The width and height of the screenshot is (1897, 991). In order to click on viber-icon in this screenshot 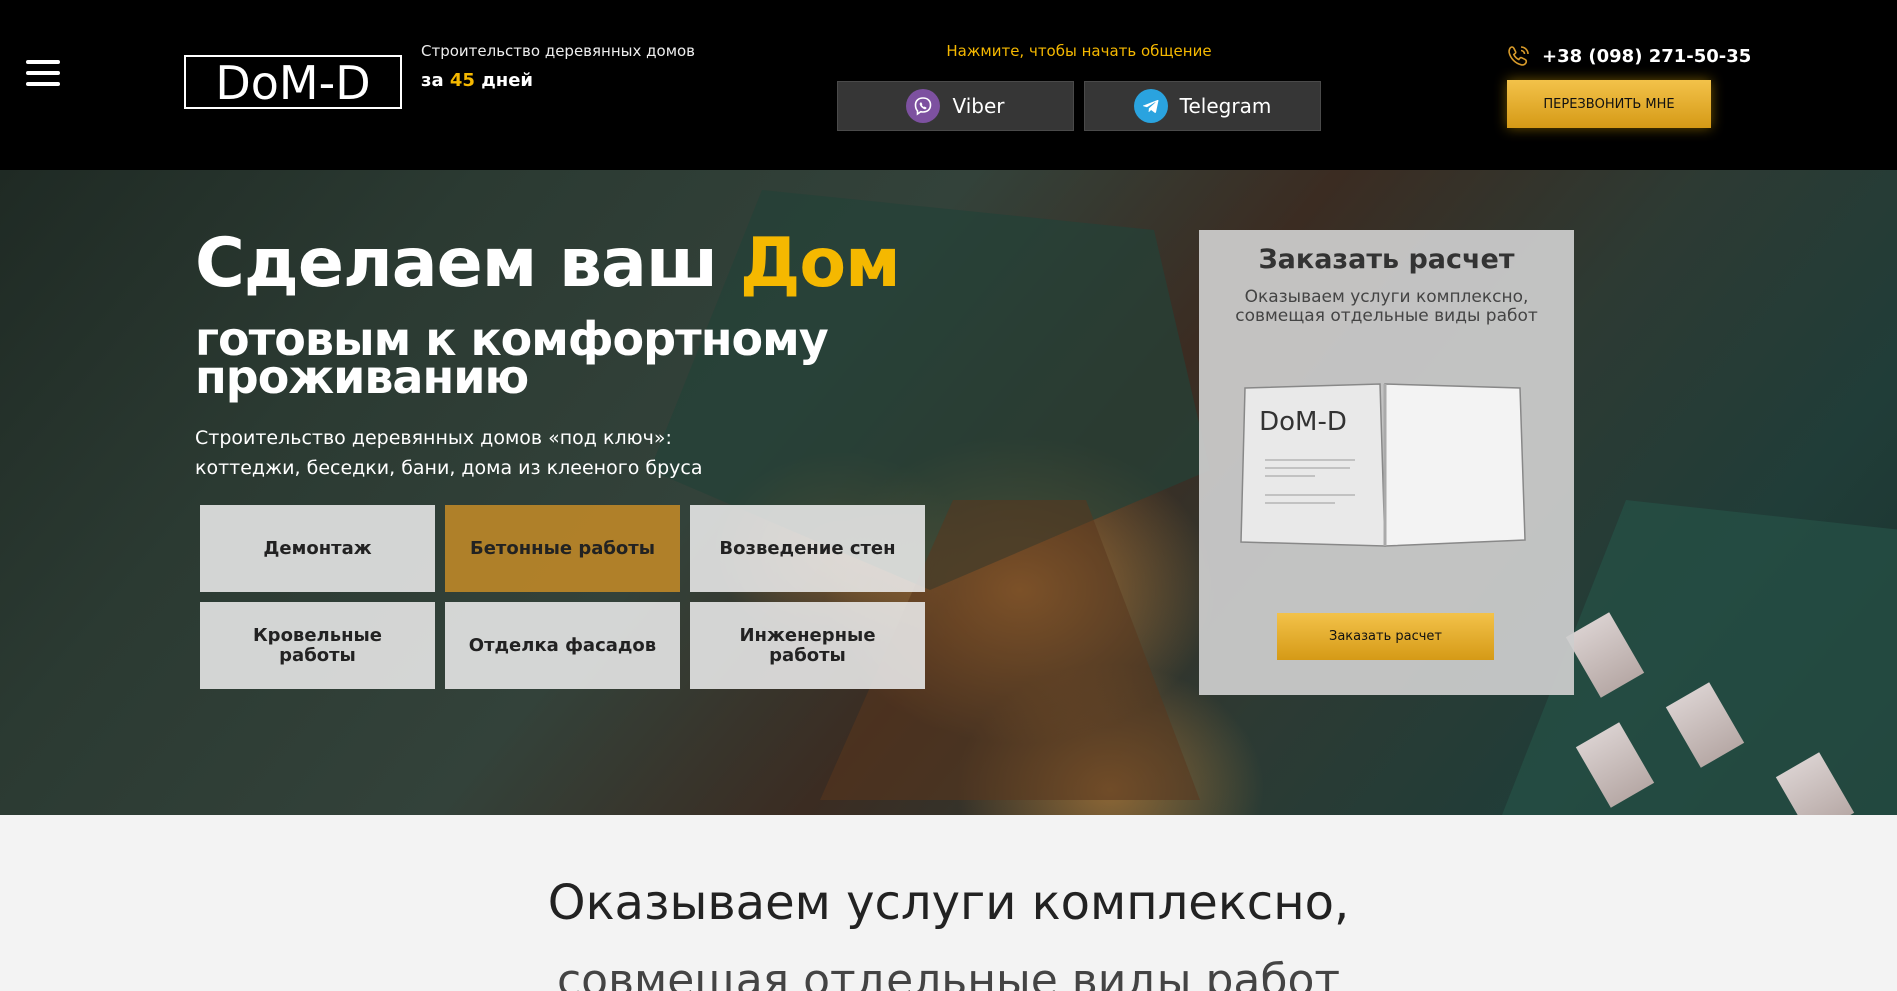, I will do `click(923, 106)`.